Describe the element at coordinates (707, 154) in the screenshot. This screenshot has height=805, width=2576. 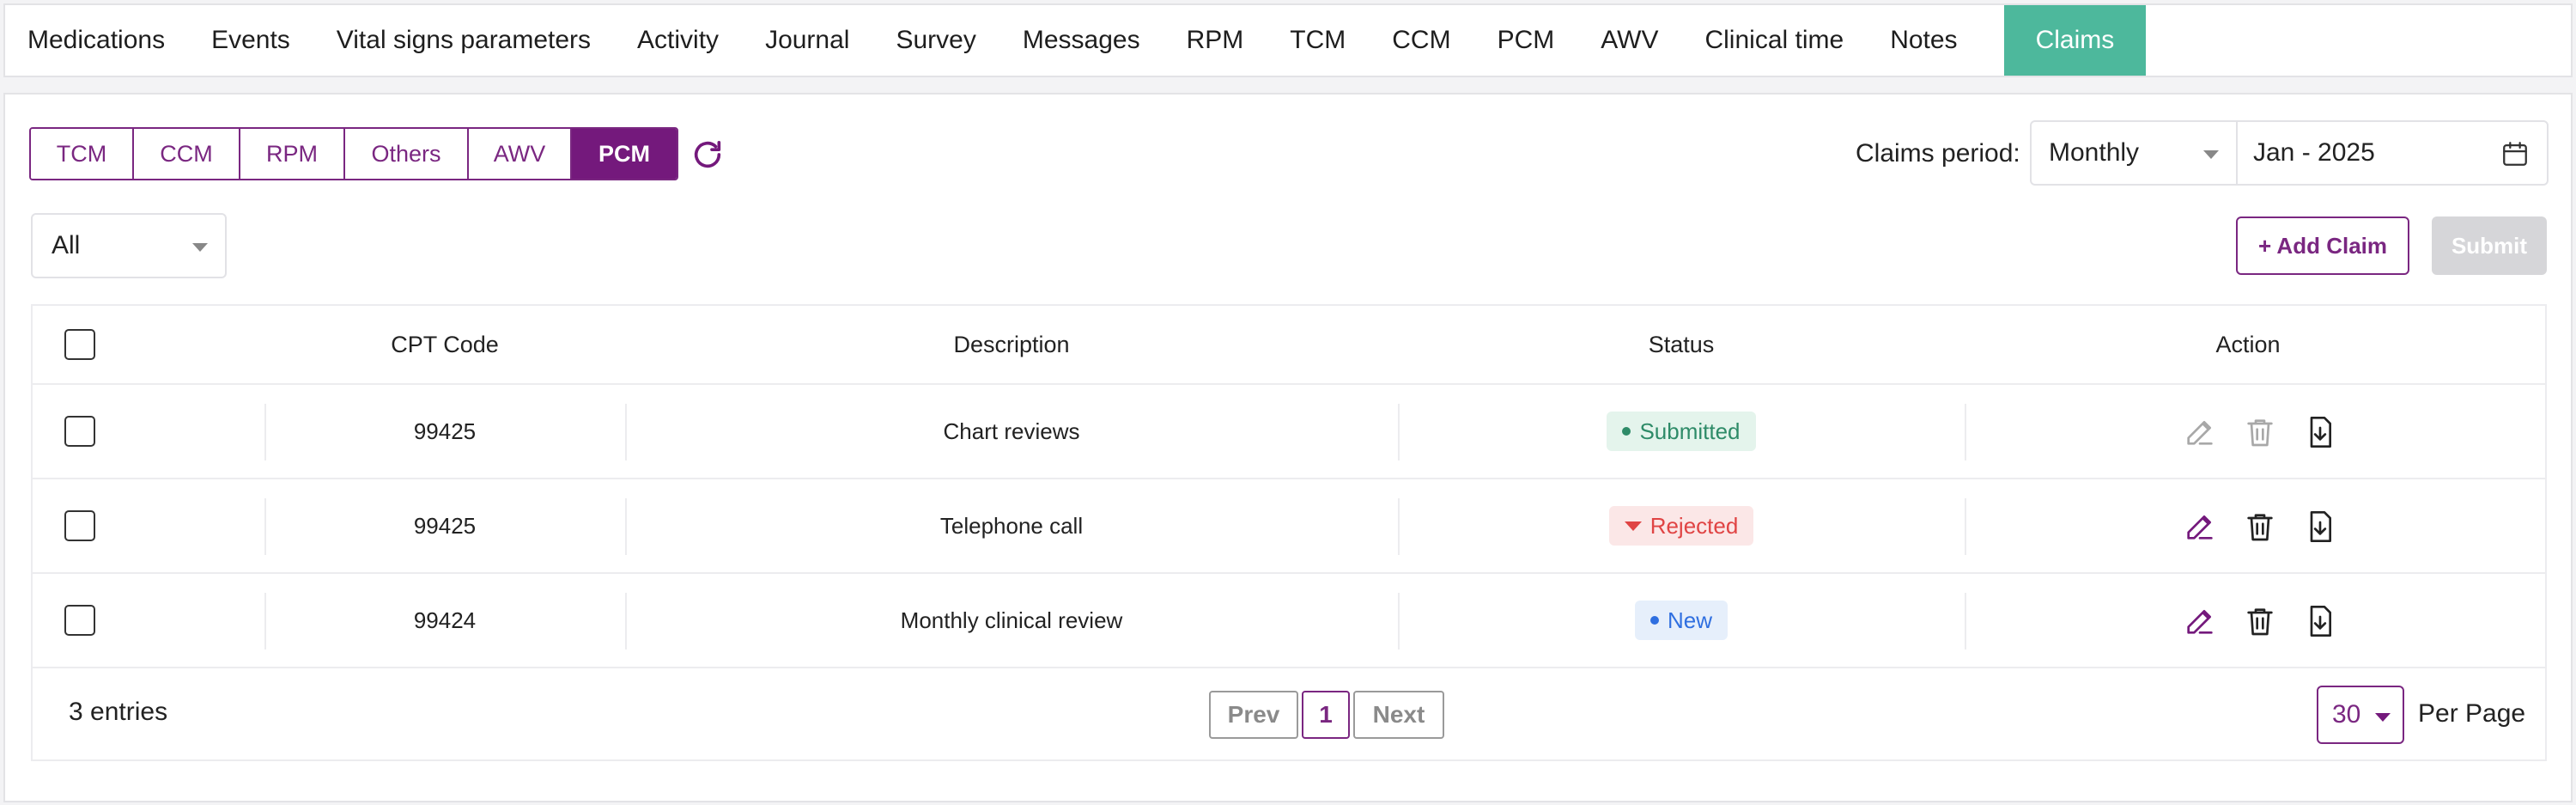
I see `refresh-icon` at that location.